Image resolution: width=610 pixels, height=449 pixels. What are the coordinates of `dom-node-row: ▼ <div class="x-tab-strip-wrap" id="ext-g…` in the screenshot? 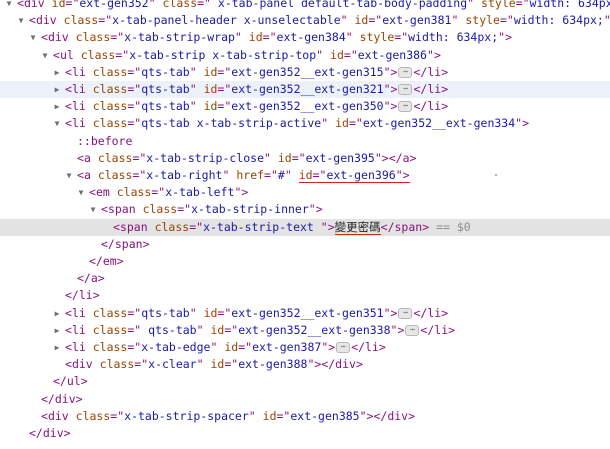 It's located at (305, 37).